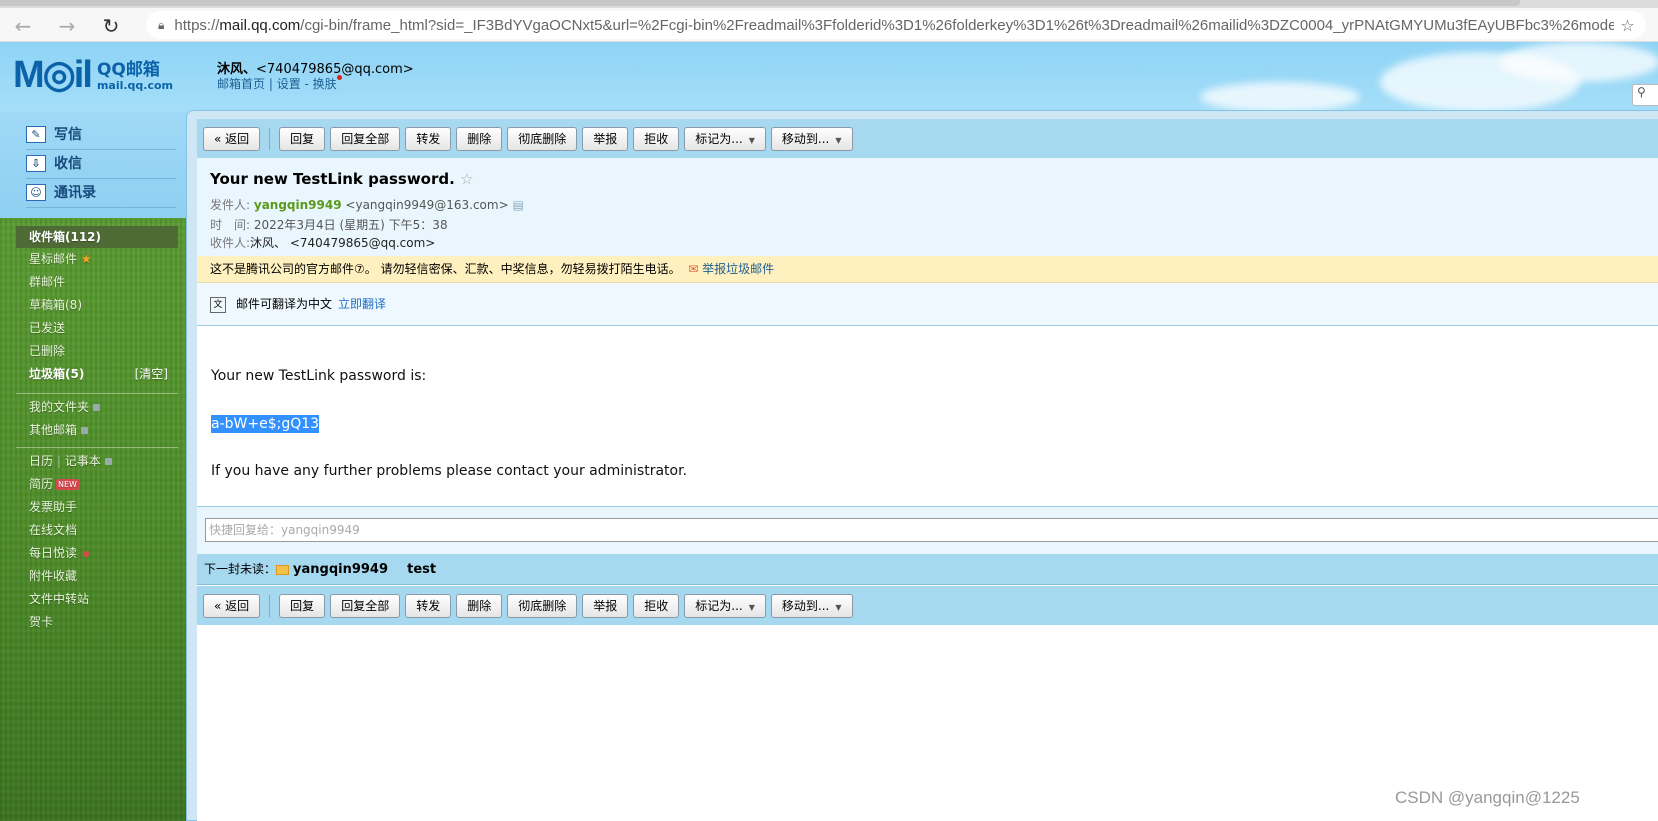 The height and width of the screenshot is (821, 1658). I want to click on next-unread-sender: yangqin9949, so click(340, 569).